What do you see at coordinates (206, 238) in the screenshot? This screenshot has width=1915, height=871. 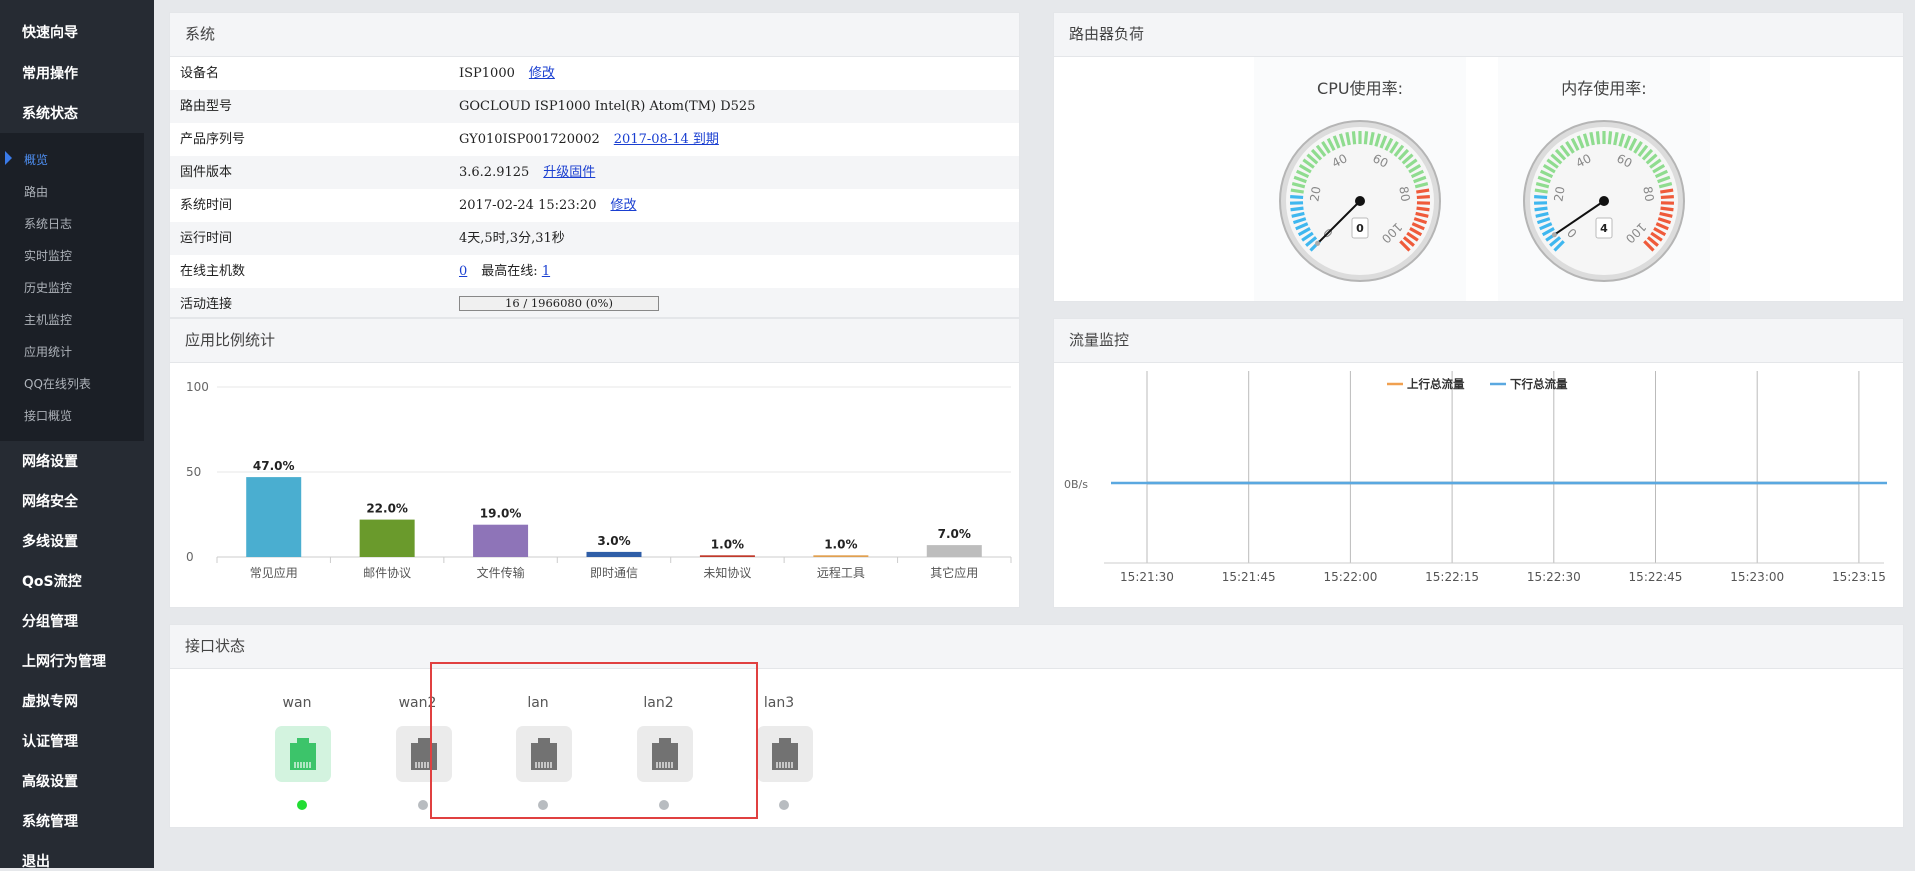 I see `uptime-label: 运行时间` at bounding box center [206, 238].